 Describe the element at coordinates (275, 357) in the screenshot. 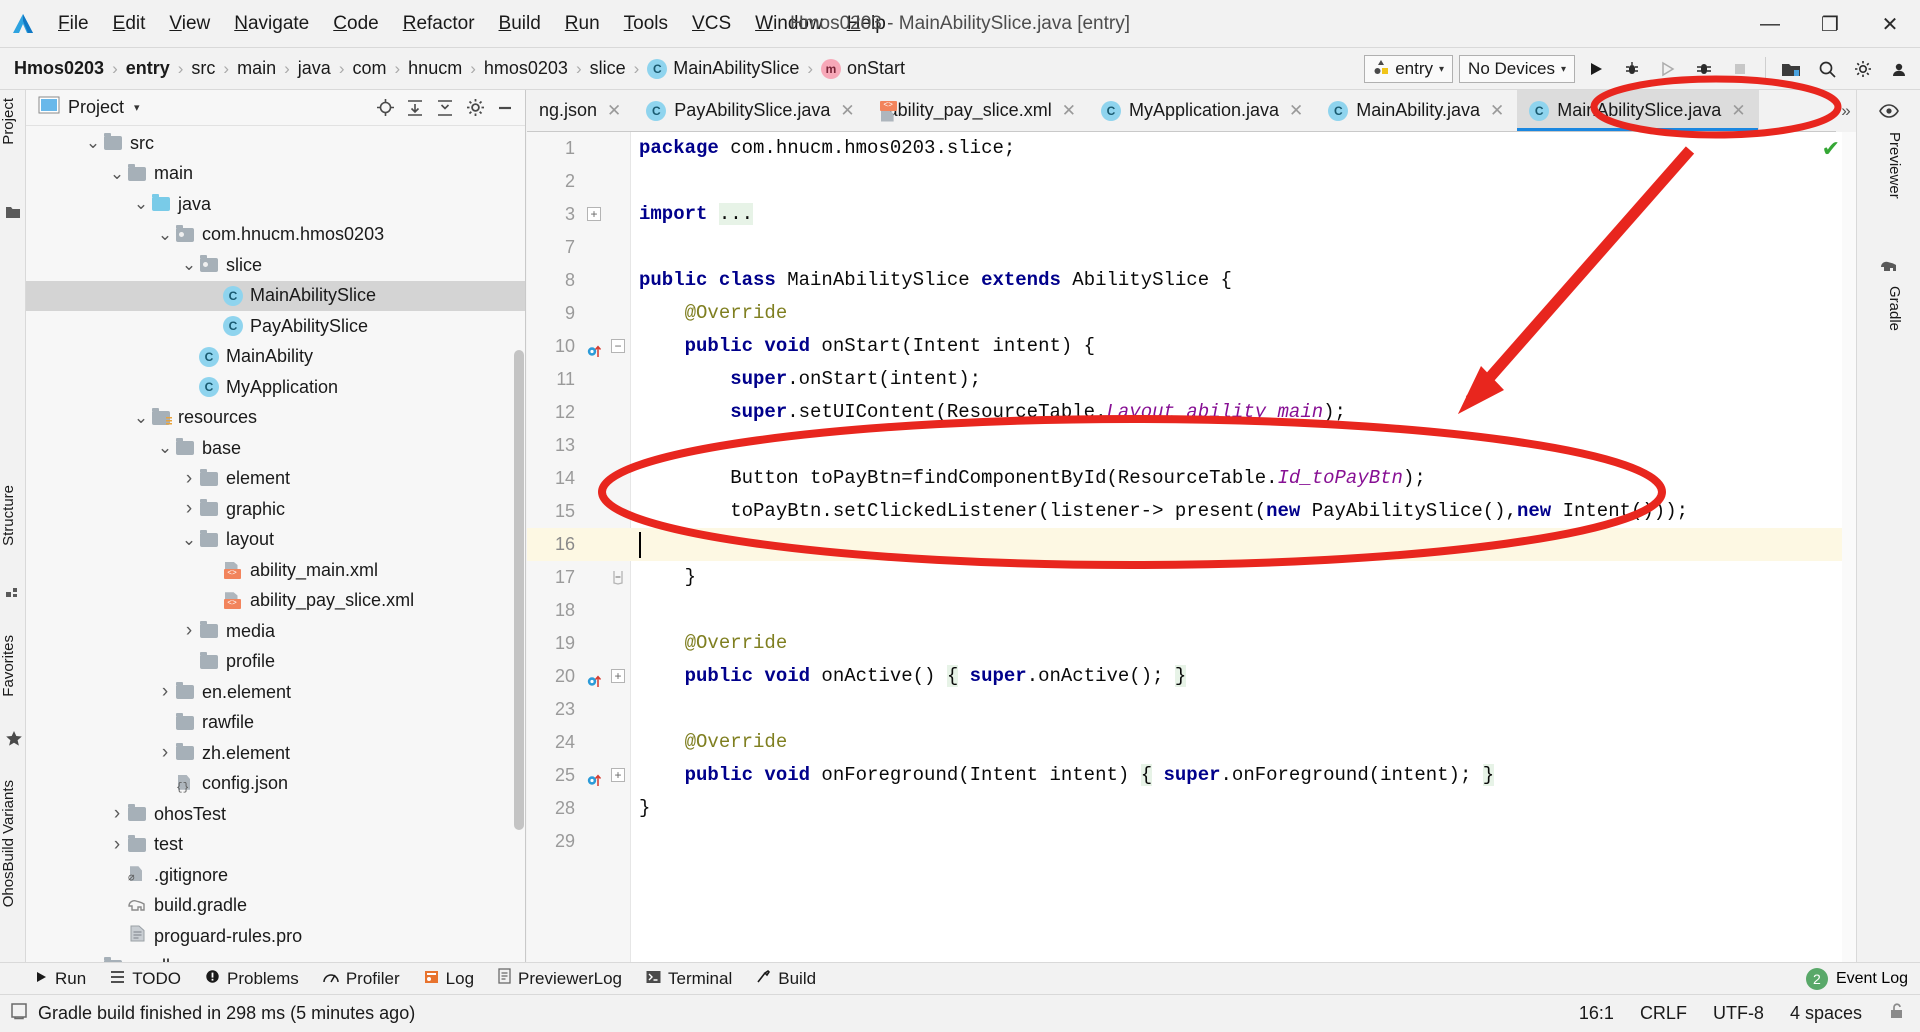

I see `tree-node-mainability: C MainAbility` at that location.